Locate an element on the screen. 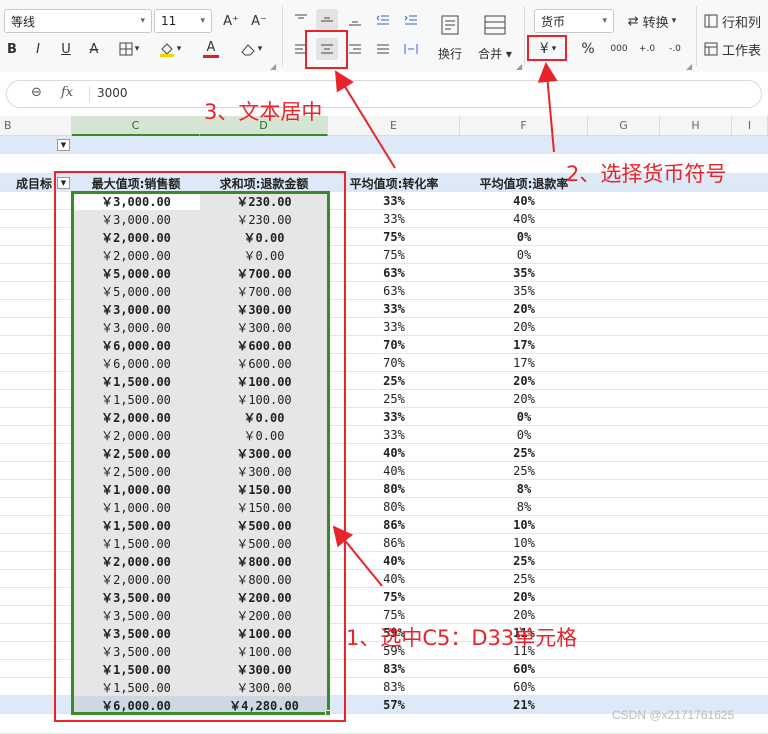  arrow-to-selection is located at coordinates (357, 556).